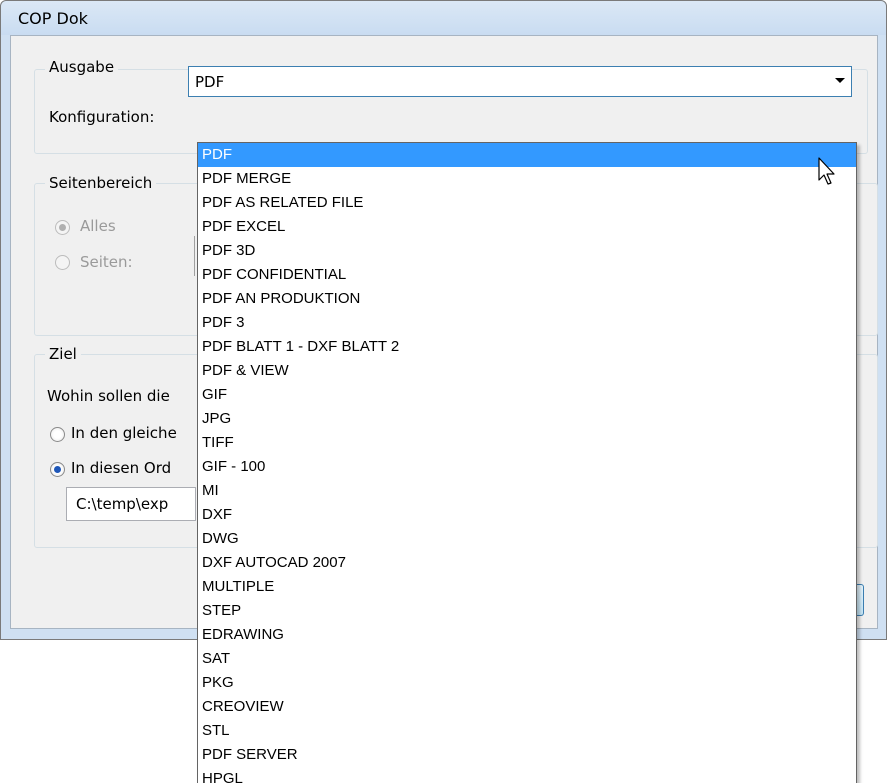 This screenshot has height=783, width=889. I want to click on mouse-cursor-icon, so click(826, 171).